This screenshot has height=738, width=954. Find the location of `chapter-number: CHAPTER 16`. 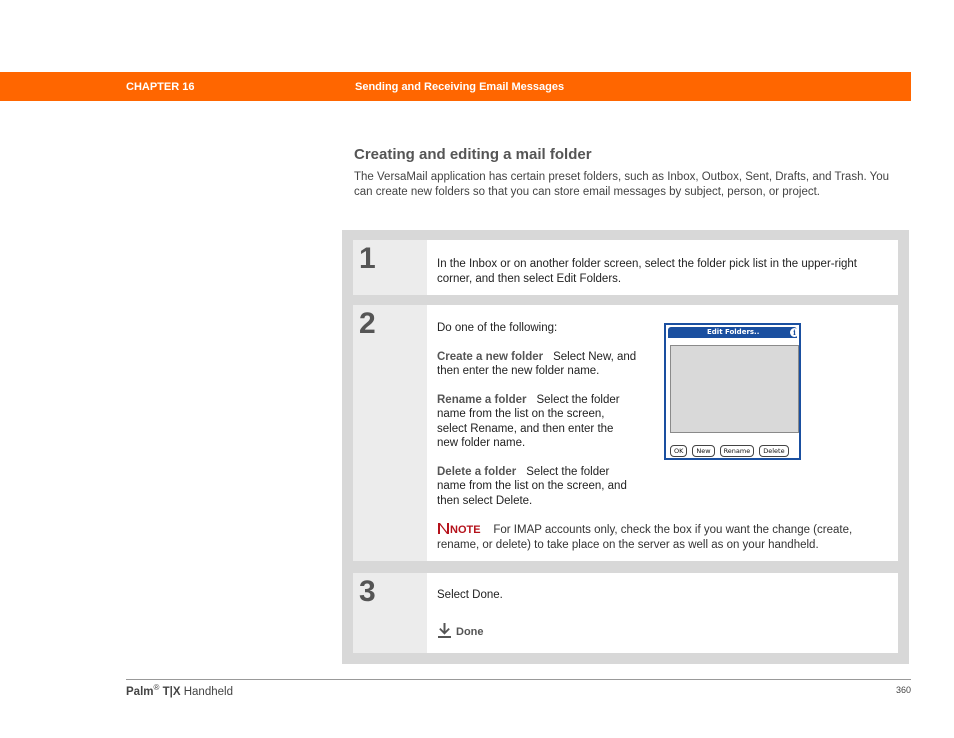

chapter-number: CHAPTER 16 is located at coordinates (160, 87).